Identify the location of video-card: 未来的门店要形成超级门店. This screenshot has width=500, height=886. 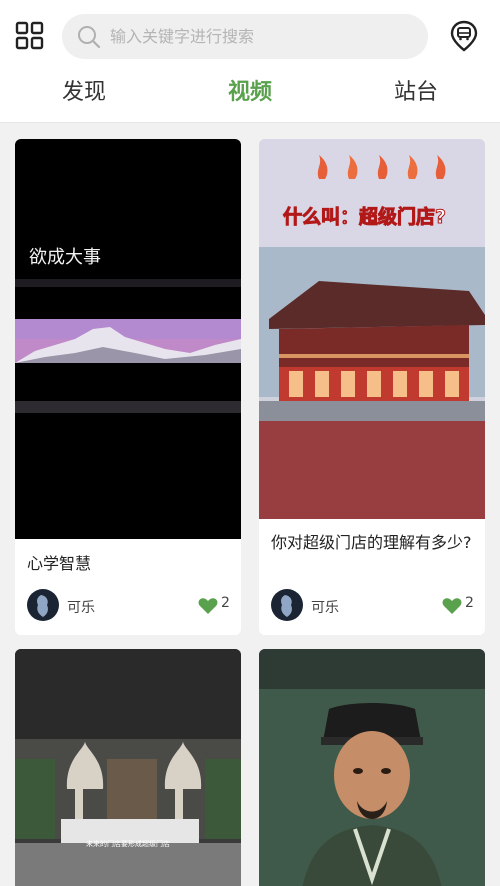
(128, 767).